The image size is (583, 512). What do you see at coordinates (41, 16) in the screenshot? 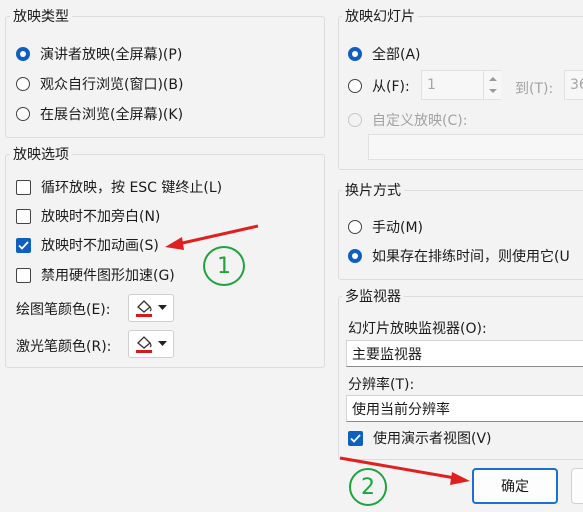
I see `show-type-title: 放映类型` at bounding box center [41, 16].